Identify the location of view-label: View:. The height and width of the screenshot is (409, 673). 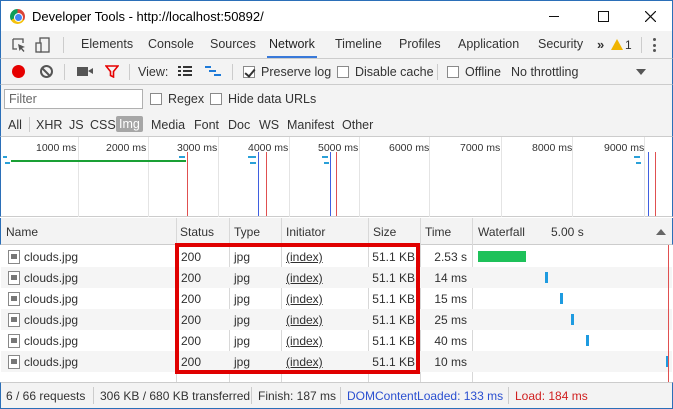
(153, 72).